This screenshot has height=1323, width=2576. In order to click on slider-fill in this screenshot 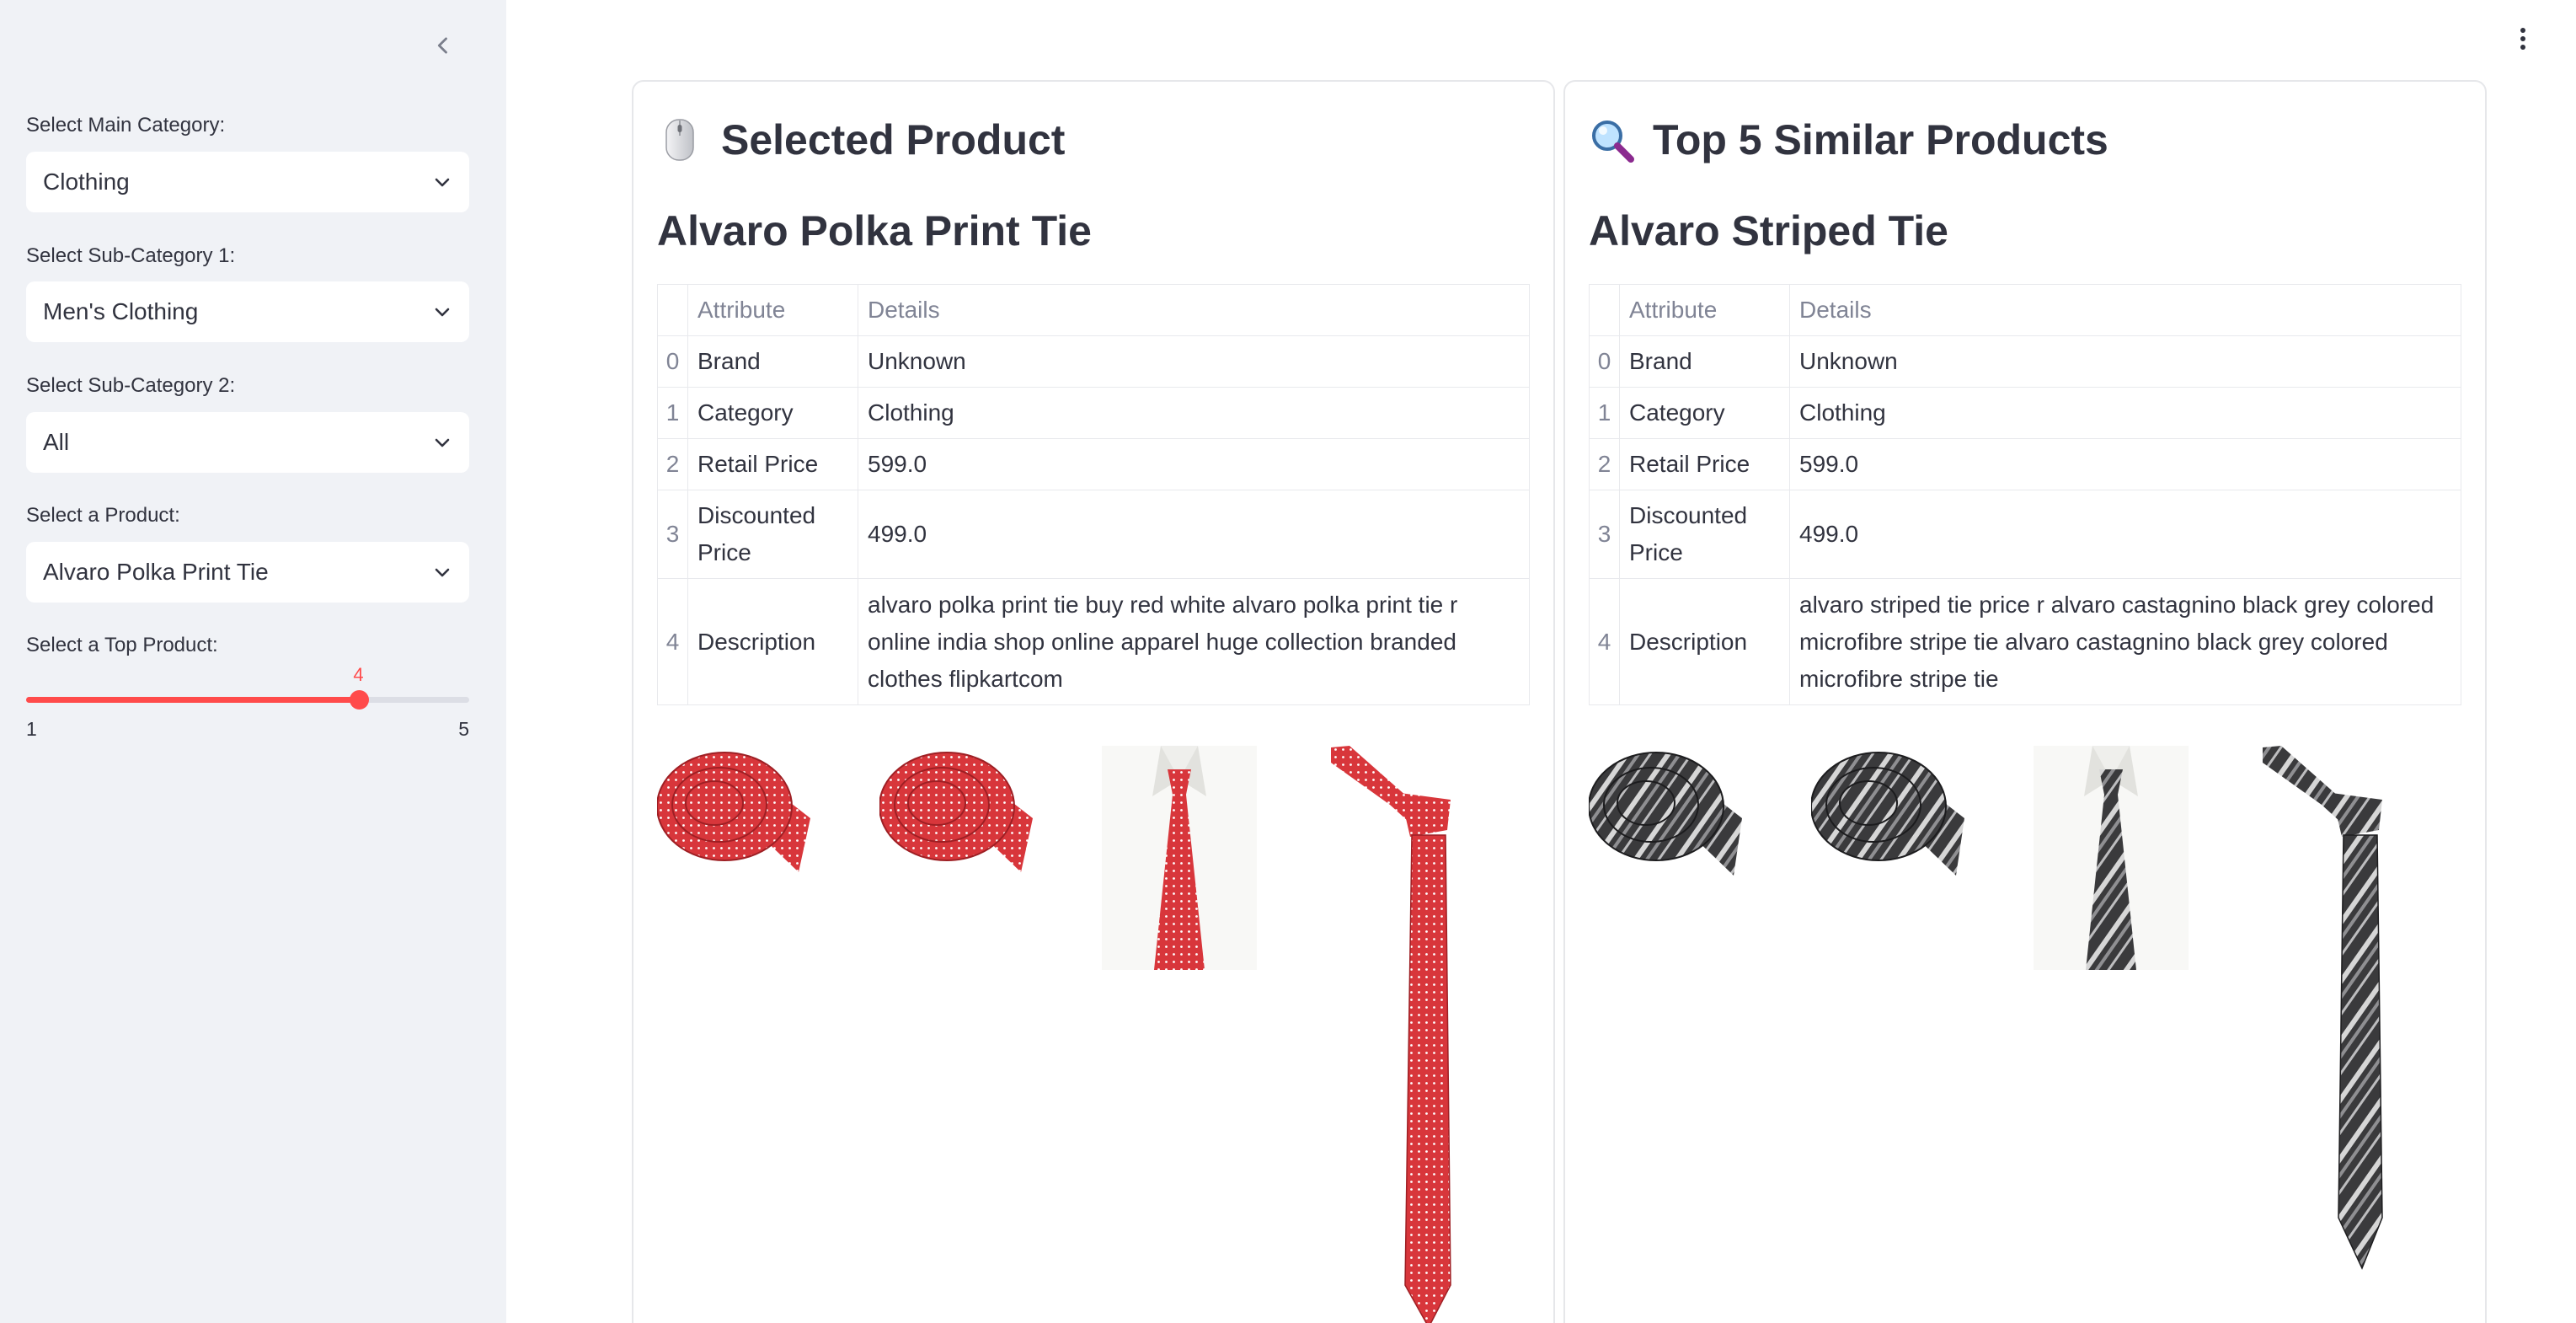, I will do `click(192, 700)`.